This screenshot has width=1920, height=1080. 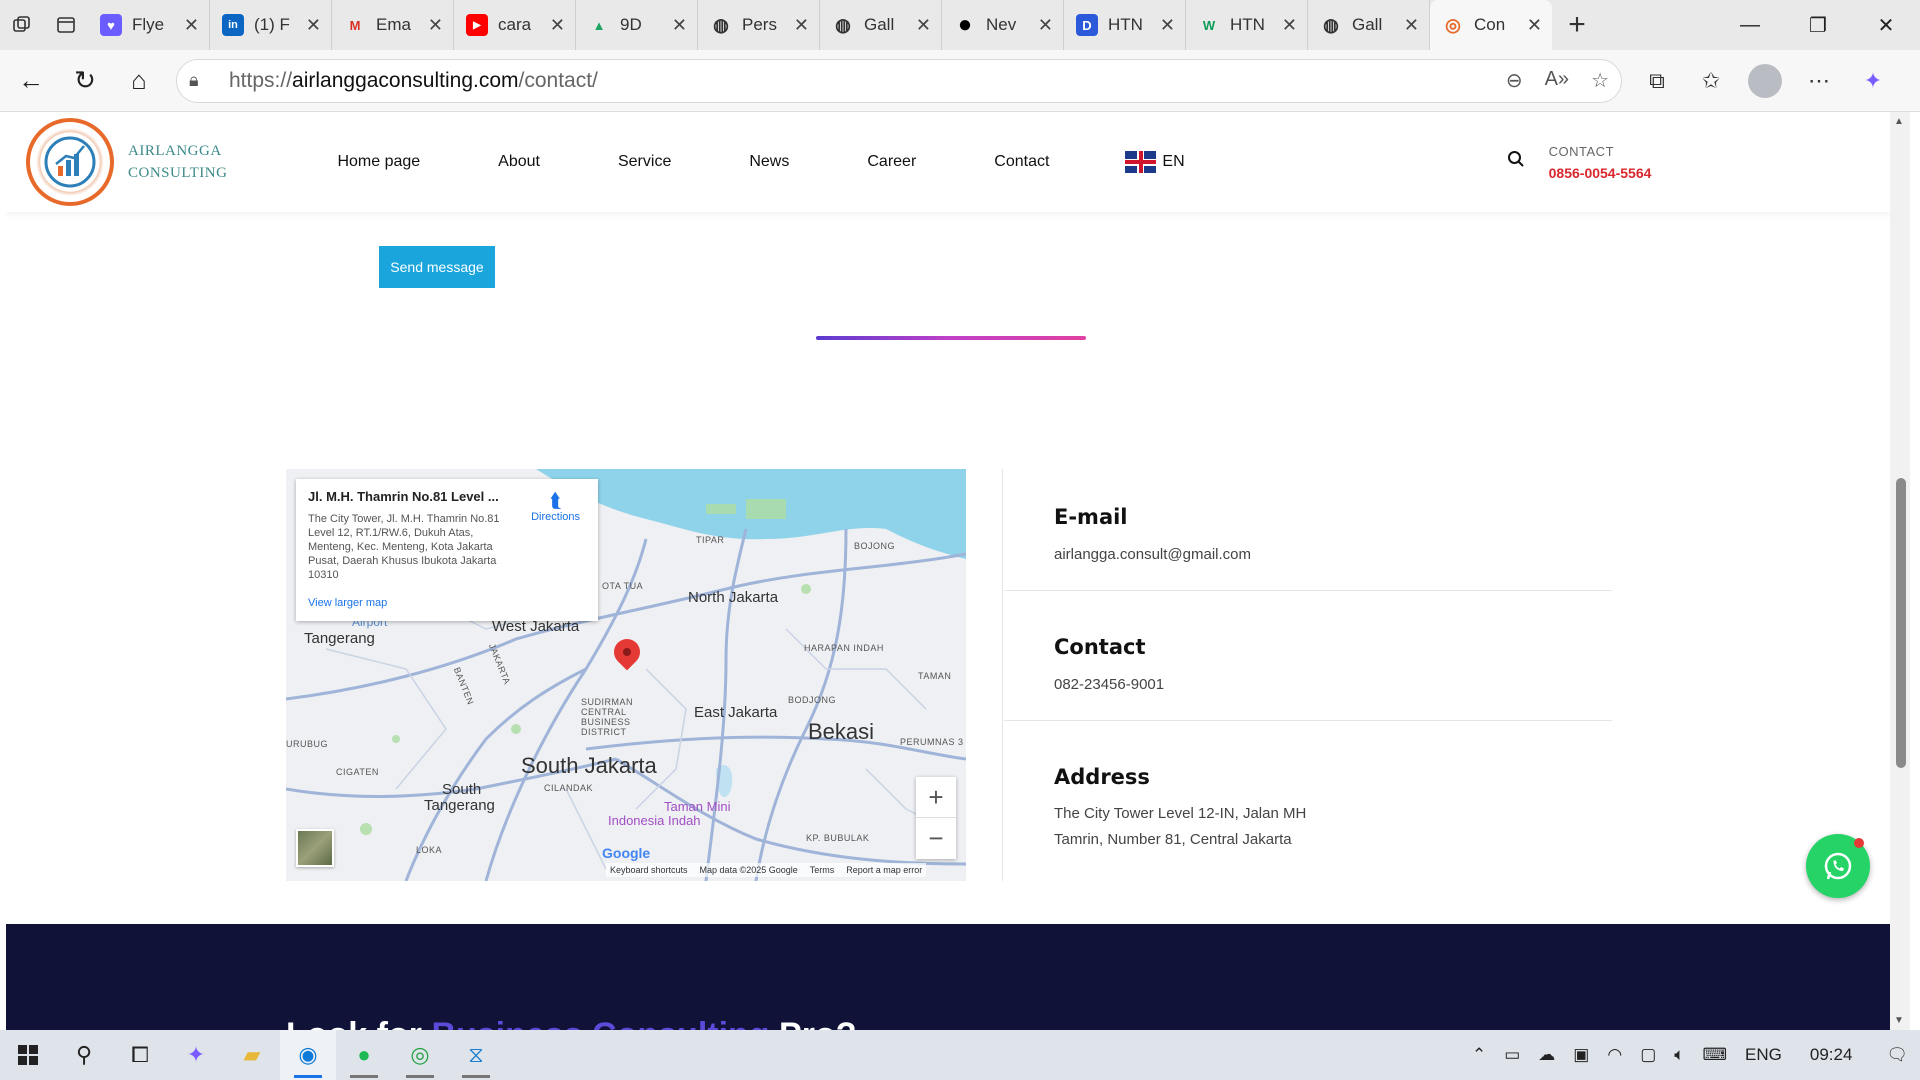 I want to click on company-logo, so click(x=70, y=162).